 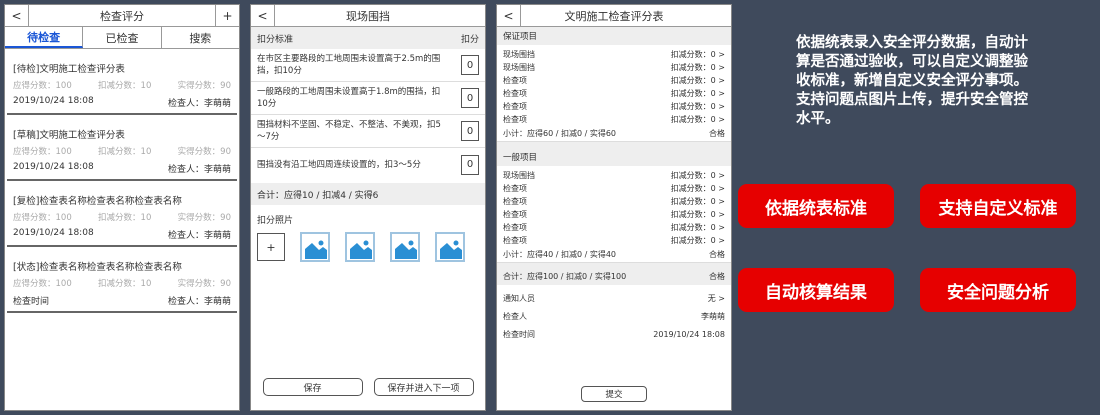 I want to click on group-header: 保证项目, so click(x=614, y=36).